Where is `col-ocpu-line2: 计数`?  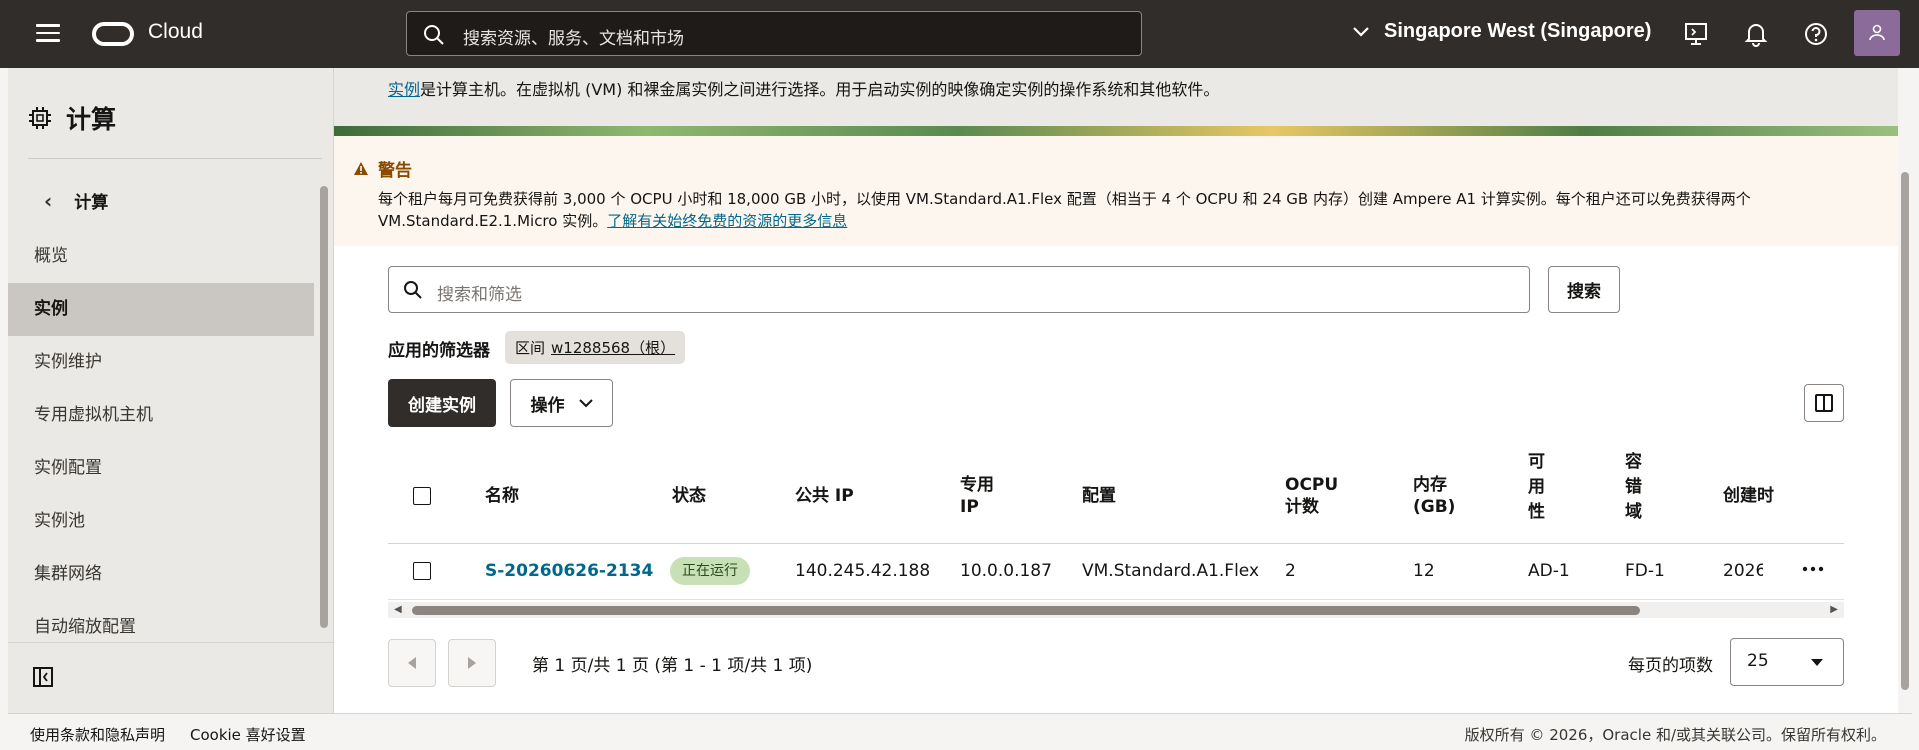 col-ocpu-line2: 计数 is located at coordinates (1302, 507).